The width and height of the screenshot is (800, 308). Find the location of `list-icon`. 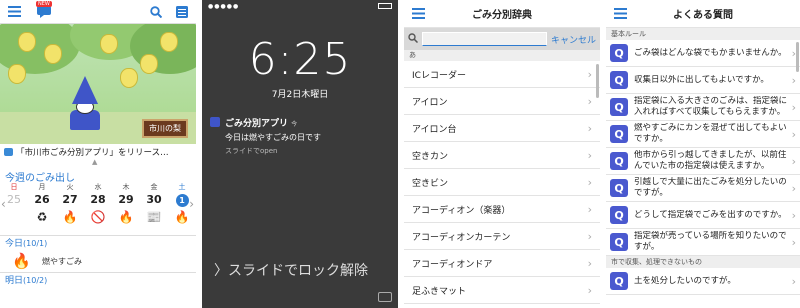

list-icon is located at coordinates (182, 12).